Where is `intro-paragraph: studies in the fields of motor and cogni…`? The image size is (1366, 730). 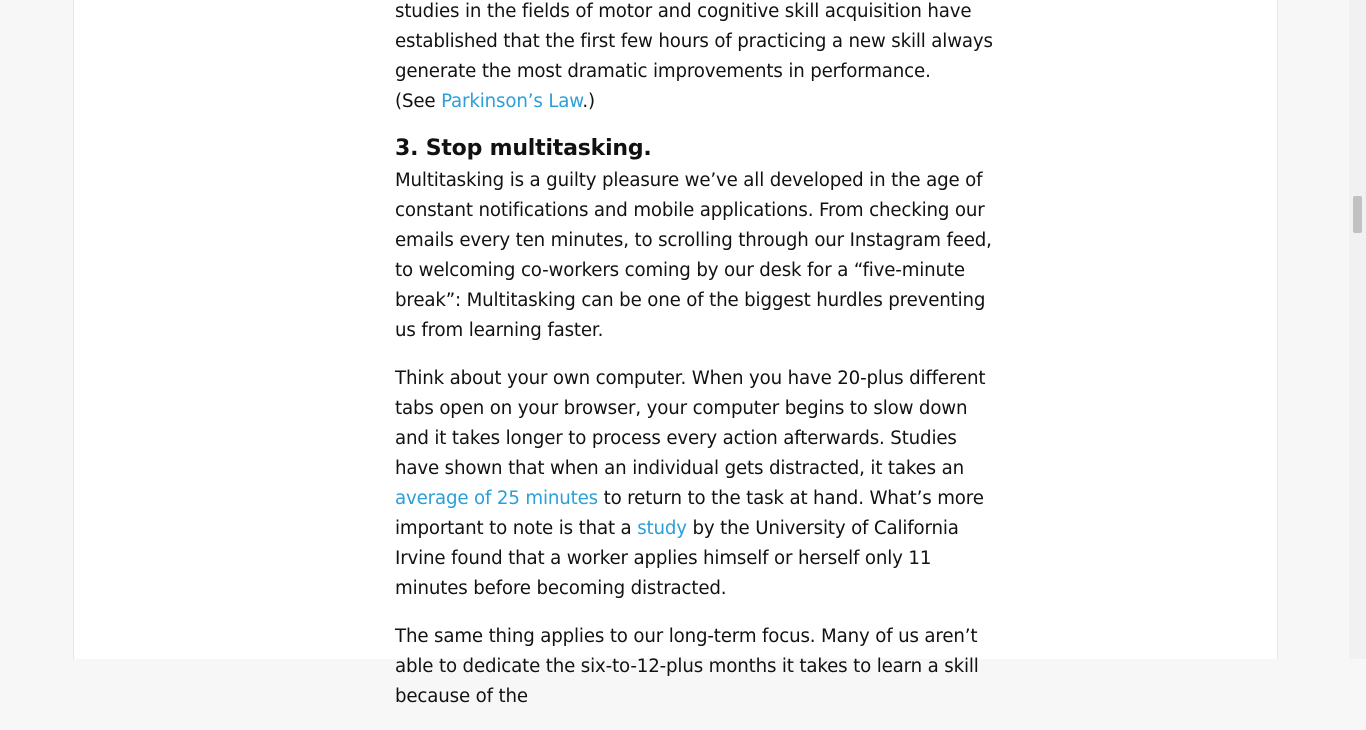 intro-paragraph: studies in the fields of motor and cogni… is located at coordinates (697, 58).